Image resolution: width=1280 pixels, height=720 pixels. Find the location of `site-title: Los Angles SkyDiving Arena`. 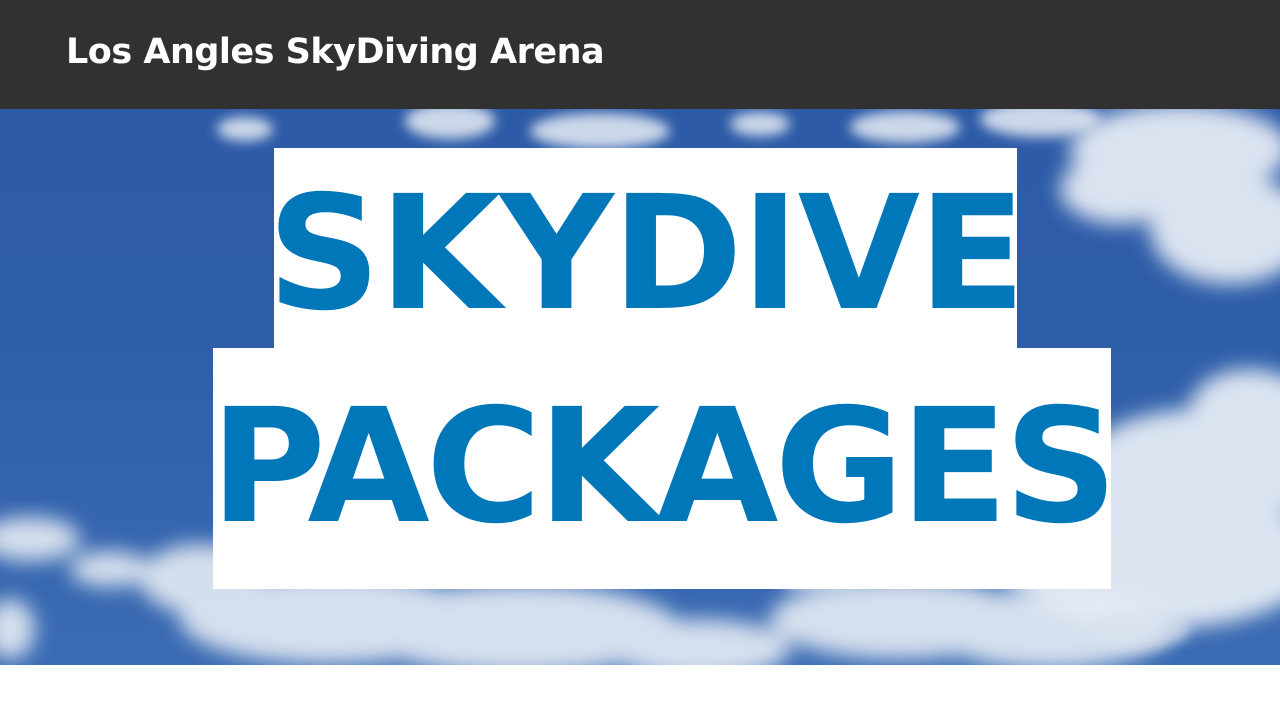

site-title: Los Angles SkyDiving Arena is located at coordinates (335, 52).